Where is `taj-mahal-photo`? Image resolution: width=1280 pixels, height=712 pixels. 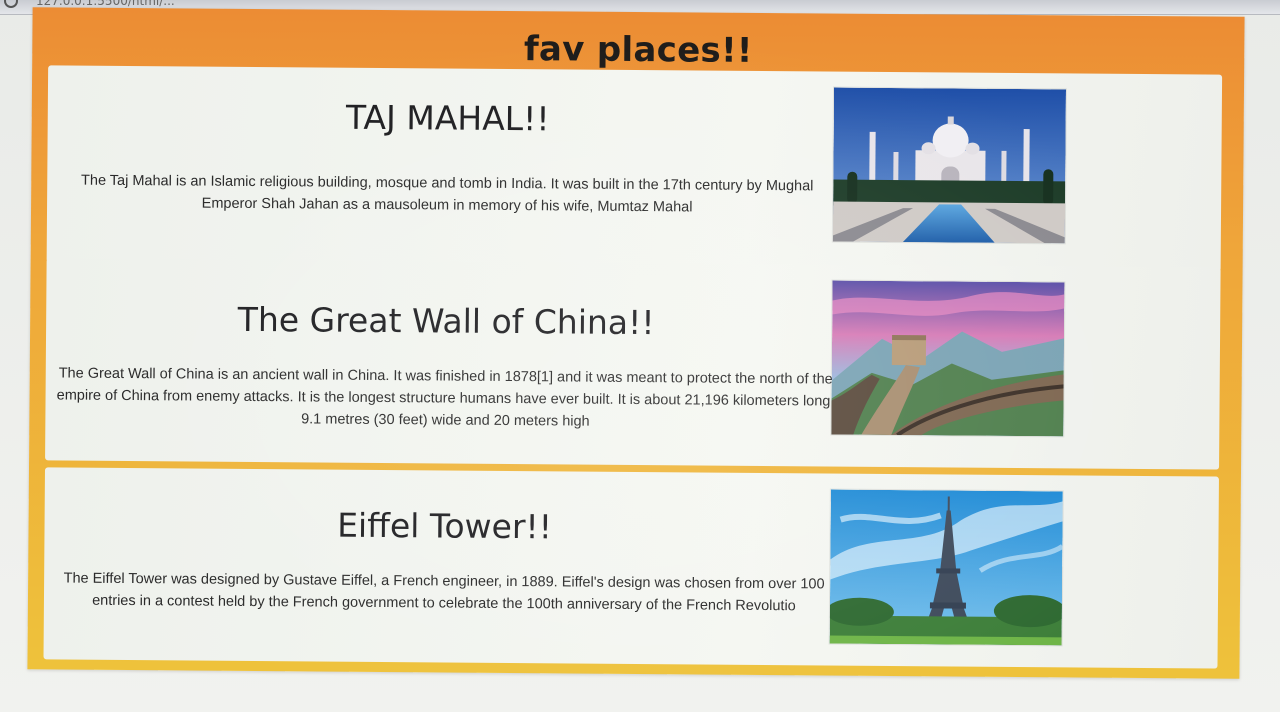 taj-mahal-photo is located at coordinates (949, 165).